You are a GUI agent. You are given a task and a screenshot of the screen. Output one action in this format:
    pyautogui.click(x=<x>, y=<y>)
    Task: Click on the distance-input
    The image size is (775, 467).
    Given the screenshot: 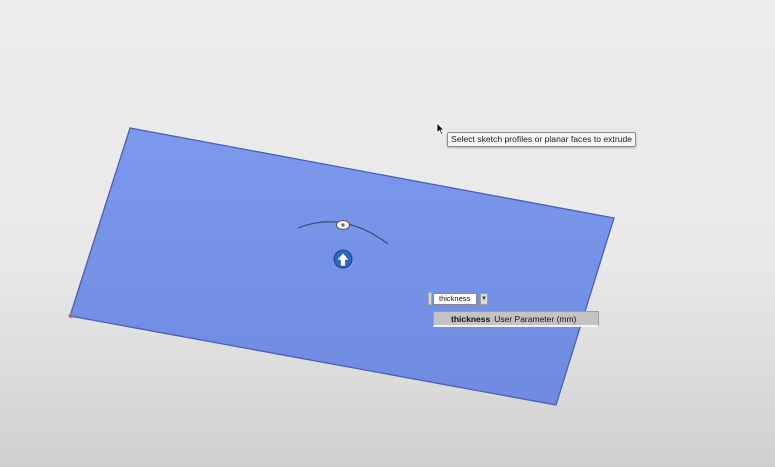 What is the action you would take?
    pyautogui.click(x=455, y=298)
    